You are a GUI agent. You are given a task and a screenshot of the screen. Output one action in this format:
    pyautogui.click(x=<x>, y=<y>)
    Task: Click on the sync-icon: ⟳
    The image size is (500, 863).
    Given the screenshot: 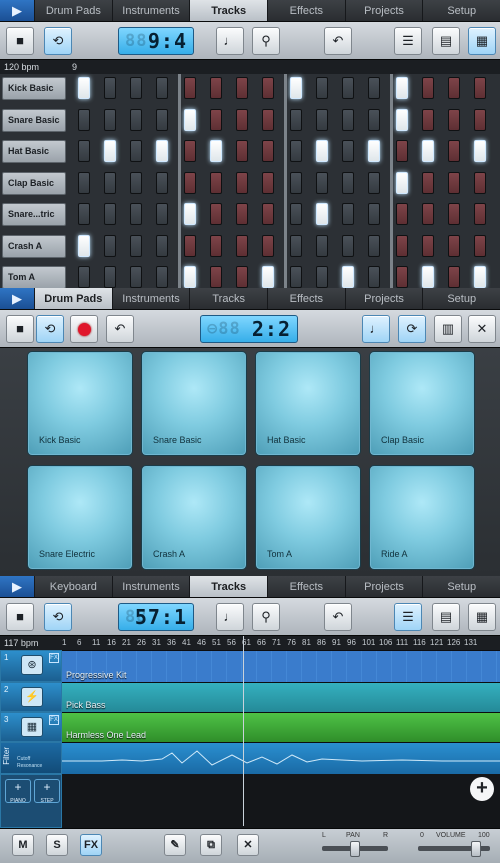 What is the action you would take?
    pyautogui.click(x=412, y=329)
    